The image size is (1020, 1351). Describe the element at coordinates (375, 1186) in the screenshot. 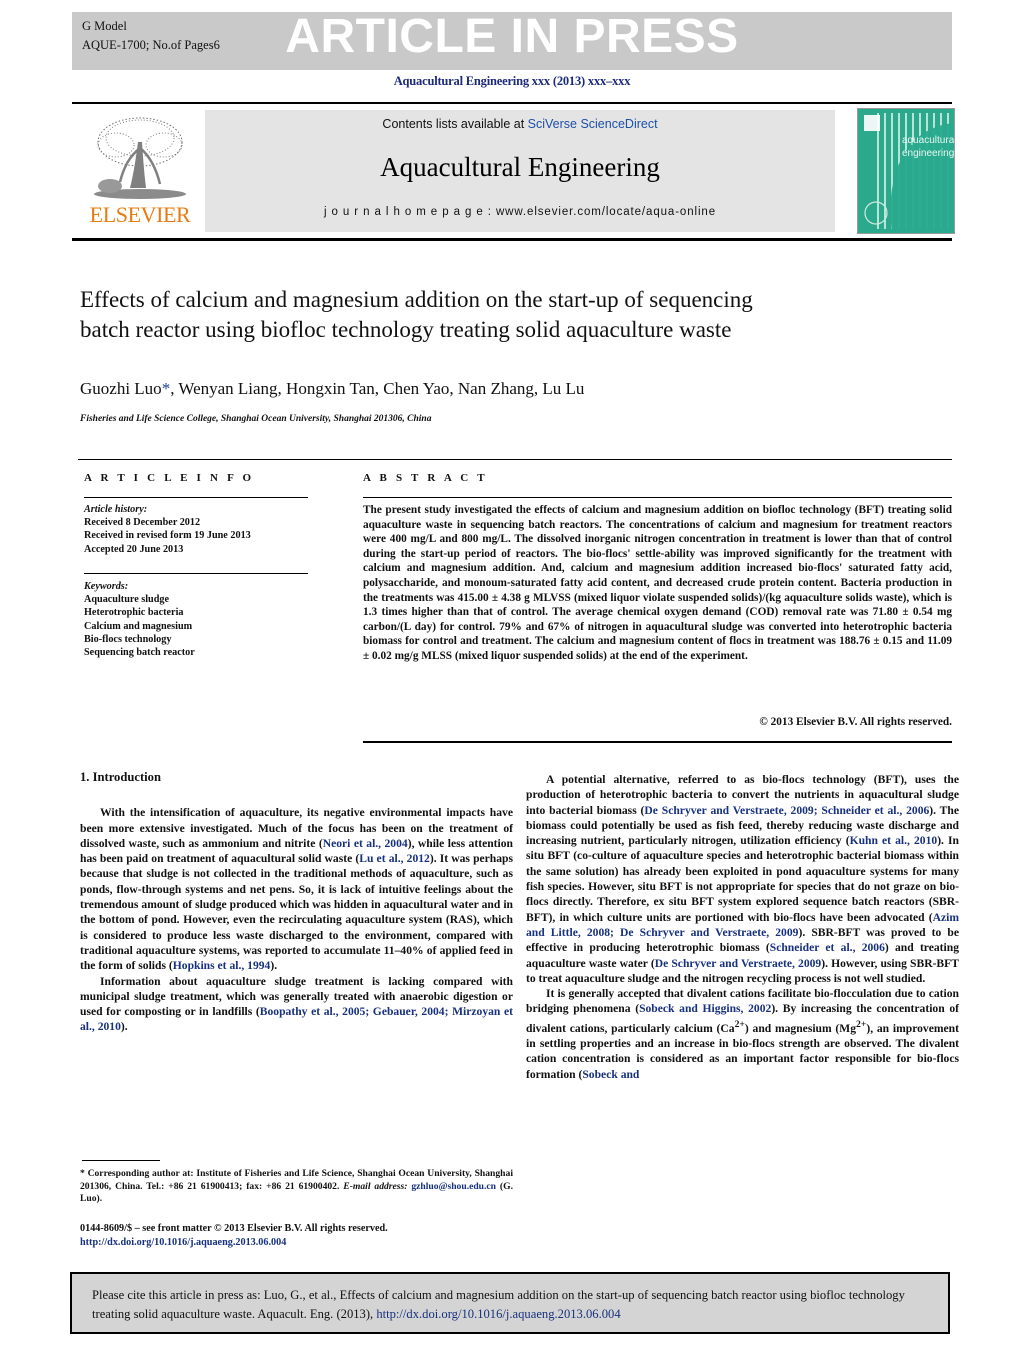

I see `email-label: E-mail address:` at that location.